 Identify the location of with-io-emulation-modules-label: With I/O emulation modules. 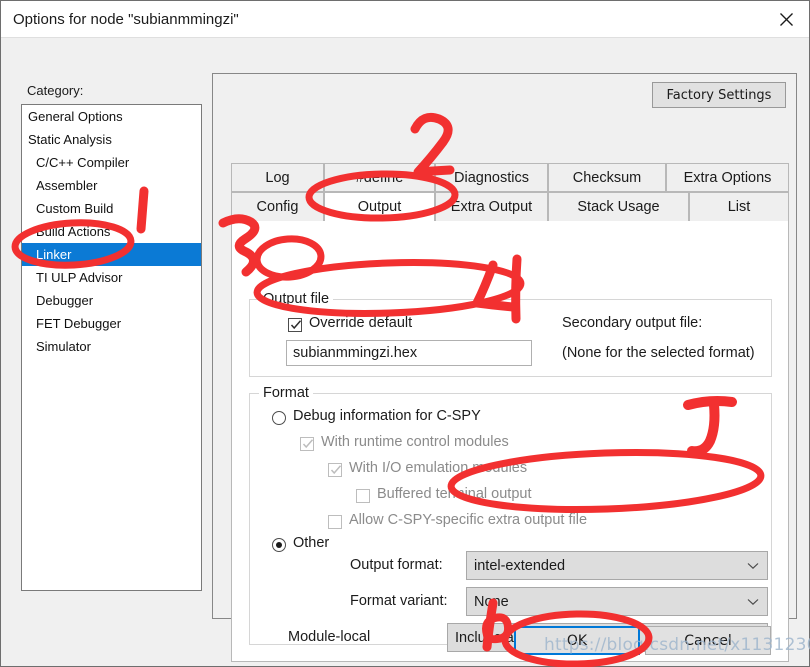
(438, 468).